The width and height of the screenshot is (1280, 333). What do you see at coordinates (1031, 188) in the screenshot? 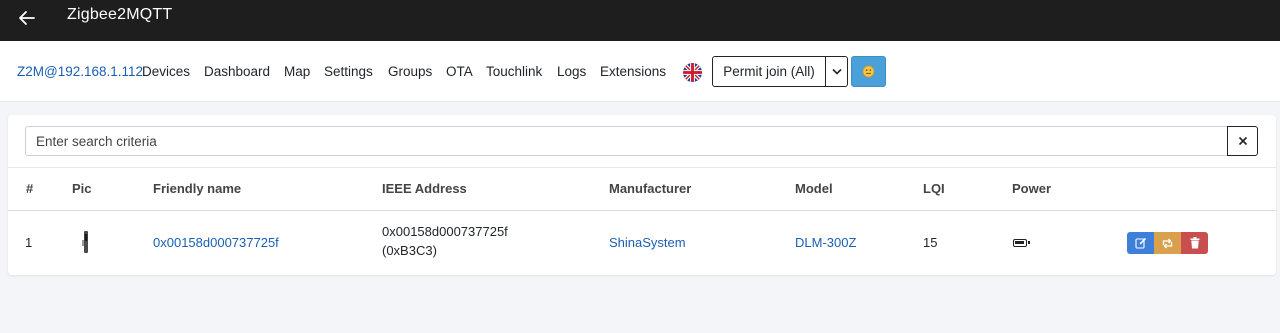
I see `column-header-power: Power` at bounding box center [1031, 188].